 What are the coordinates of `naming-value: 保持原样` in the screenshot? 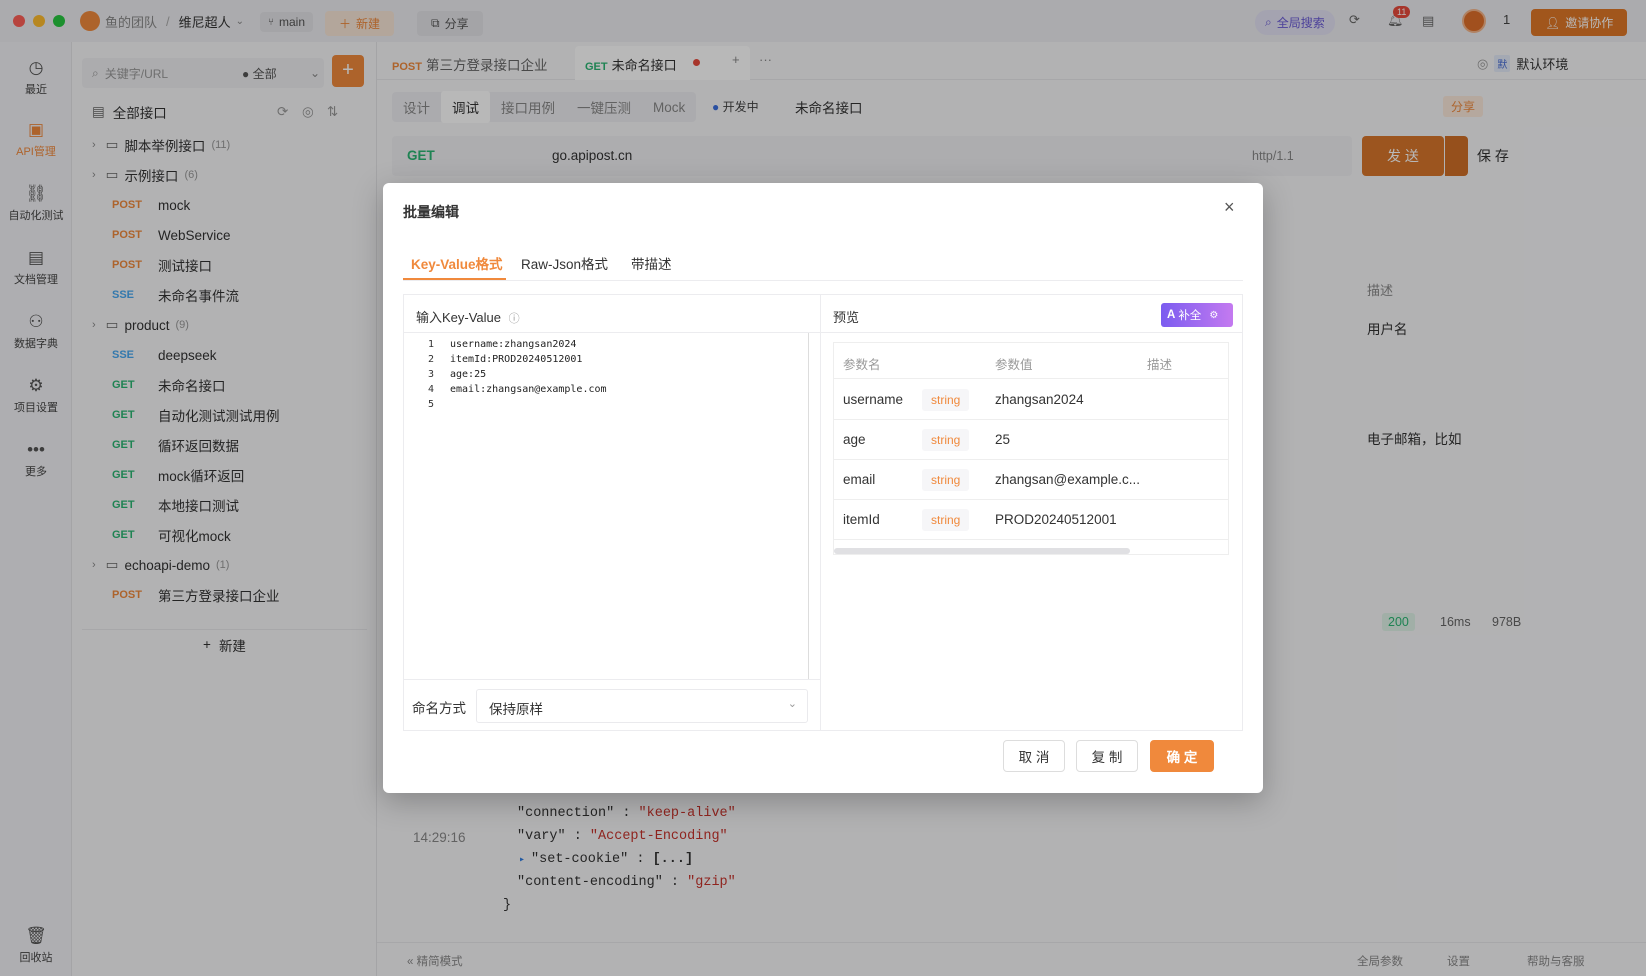 It's located at (516, 709).